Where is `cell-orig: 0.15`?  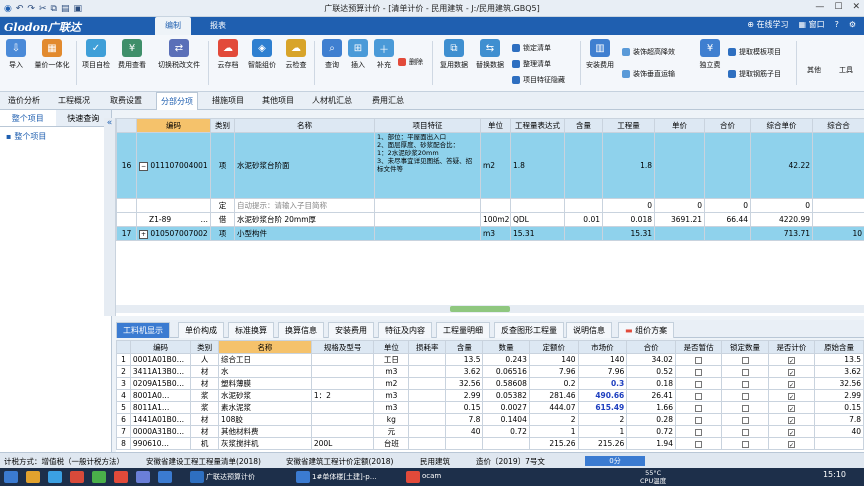
cell-orig: 0.15 is located at coordinates (839, 407).